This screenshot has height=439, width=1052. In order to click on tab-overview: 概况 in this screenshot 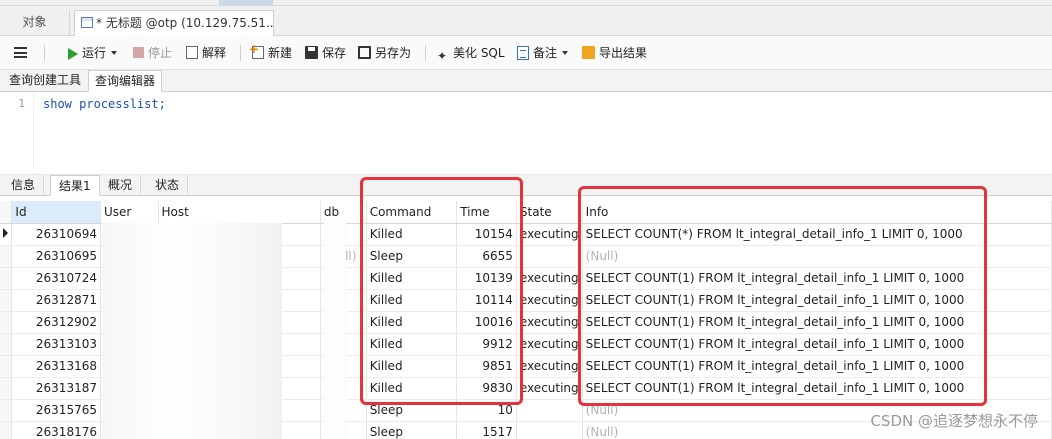, I will do `click(121, 185)`.